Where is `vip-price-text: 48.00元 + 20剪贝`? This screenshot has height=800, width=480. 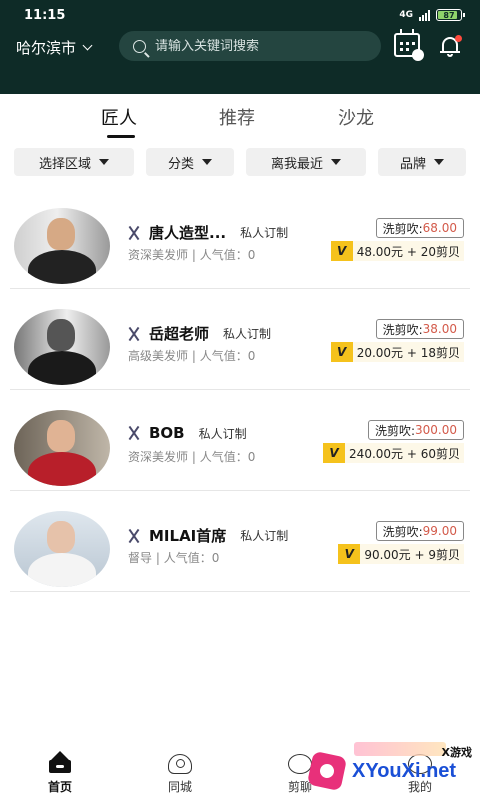
vip-price-text: 48.00元 + 20剪贝 is located at coordinates (408, 251).